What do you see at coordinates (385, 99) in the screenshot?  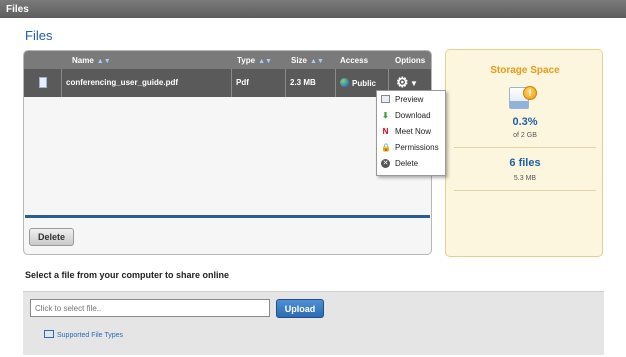 I see `preview-icon` at bounding box center [385, 99].